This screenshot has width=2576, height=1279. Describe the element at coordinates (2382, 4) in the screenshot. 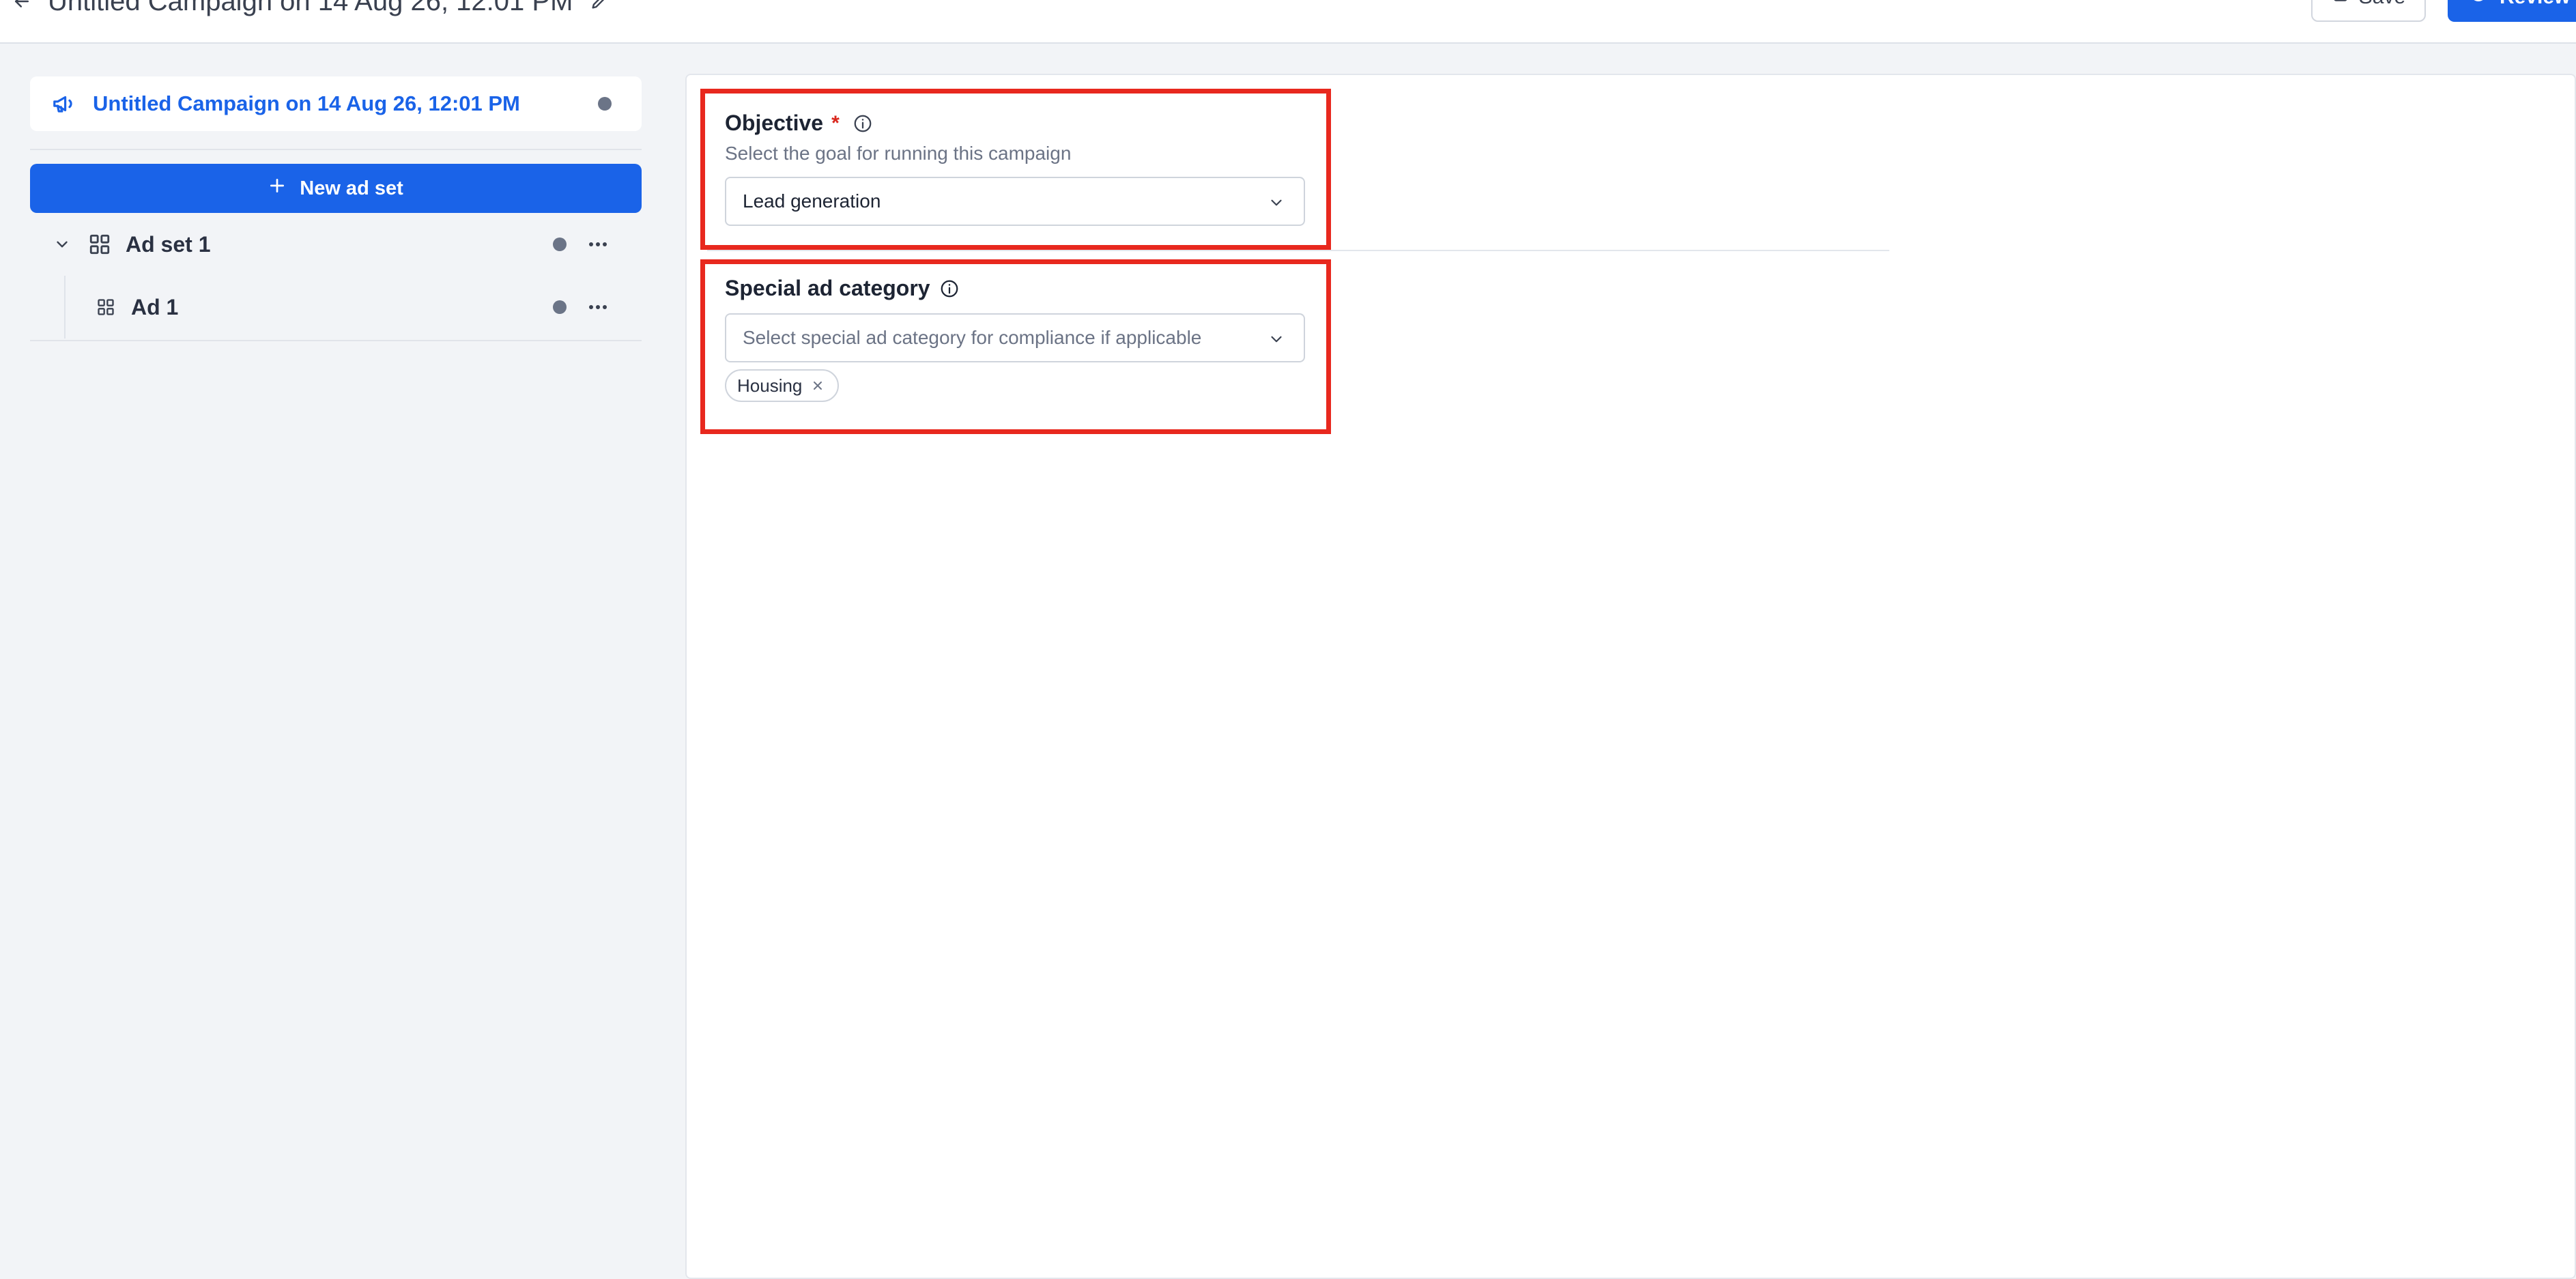

I see `save-button-label: Save` at that location.